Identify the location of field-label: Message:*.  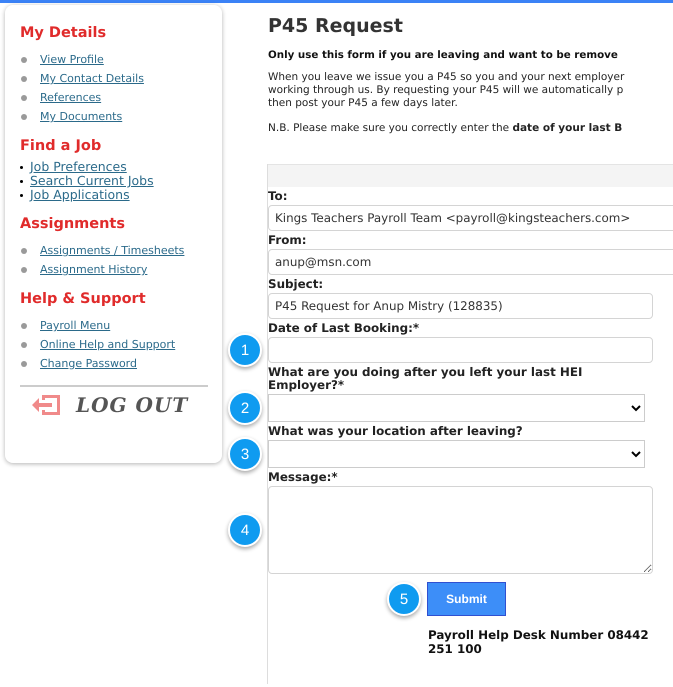
(303, 476).